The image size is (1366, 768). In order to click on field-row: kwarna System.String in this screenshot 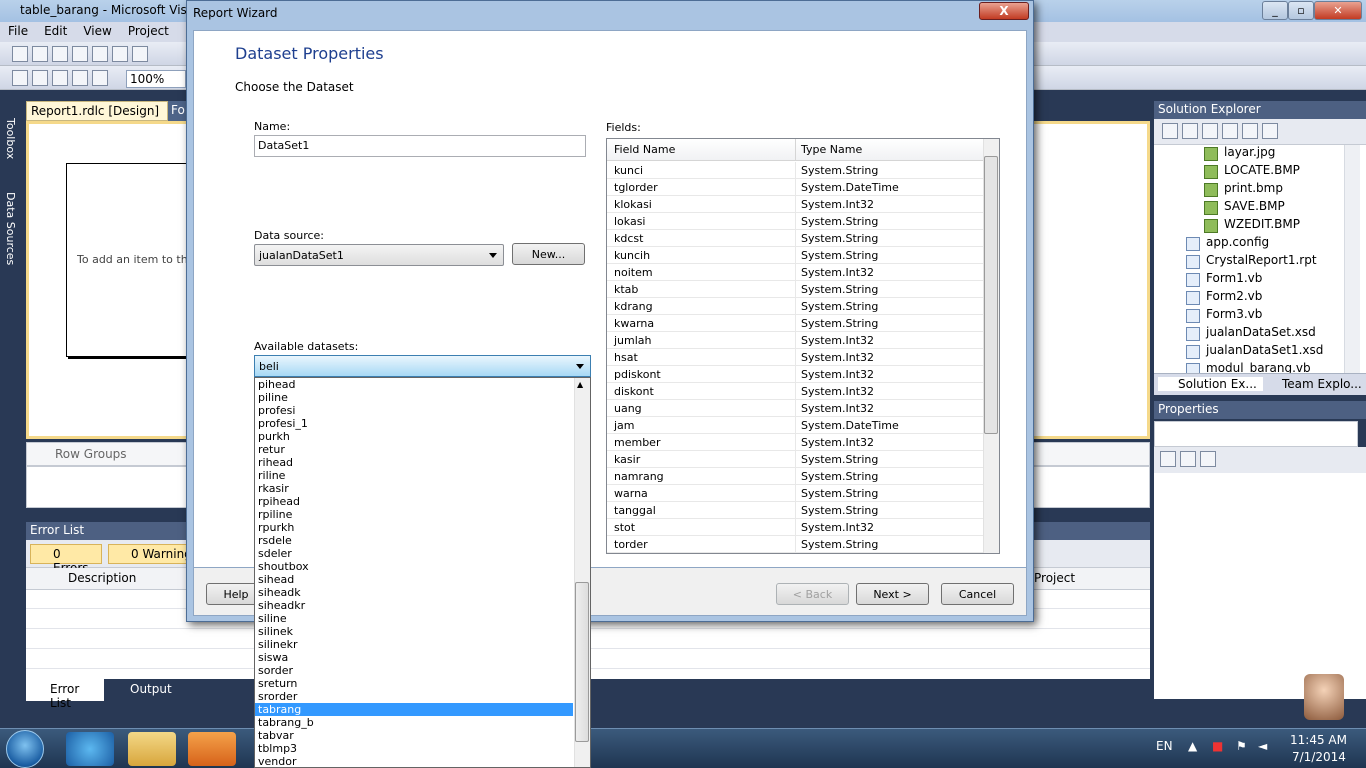, I will do `click(795, 323)`.